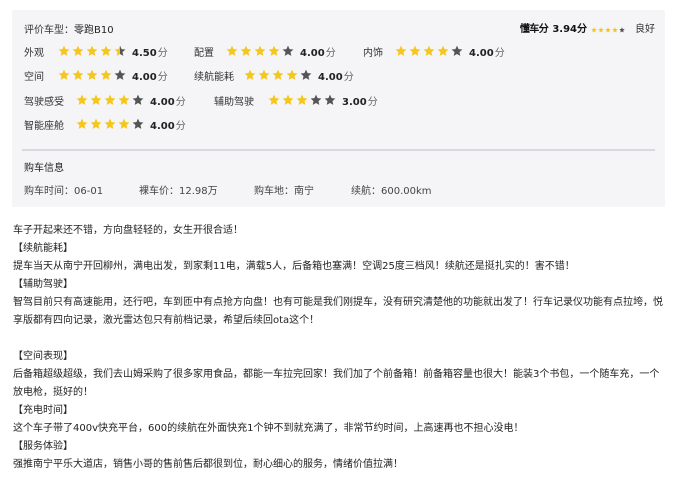  I want to click on brand-rating-word: 良好, so click(645, 29).